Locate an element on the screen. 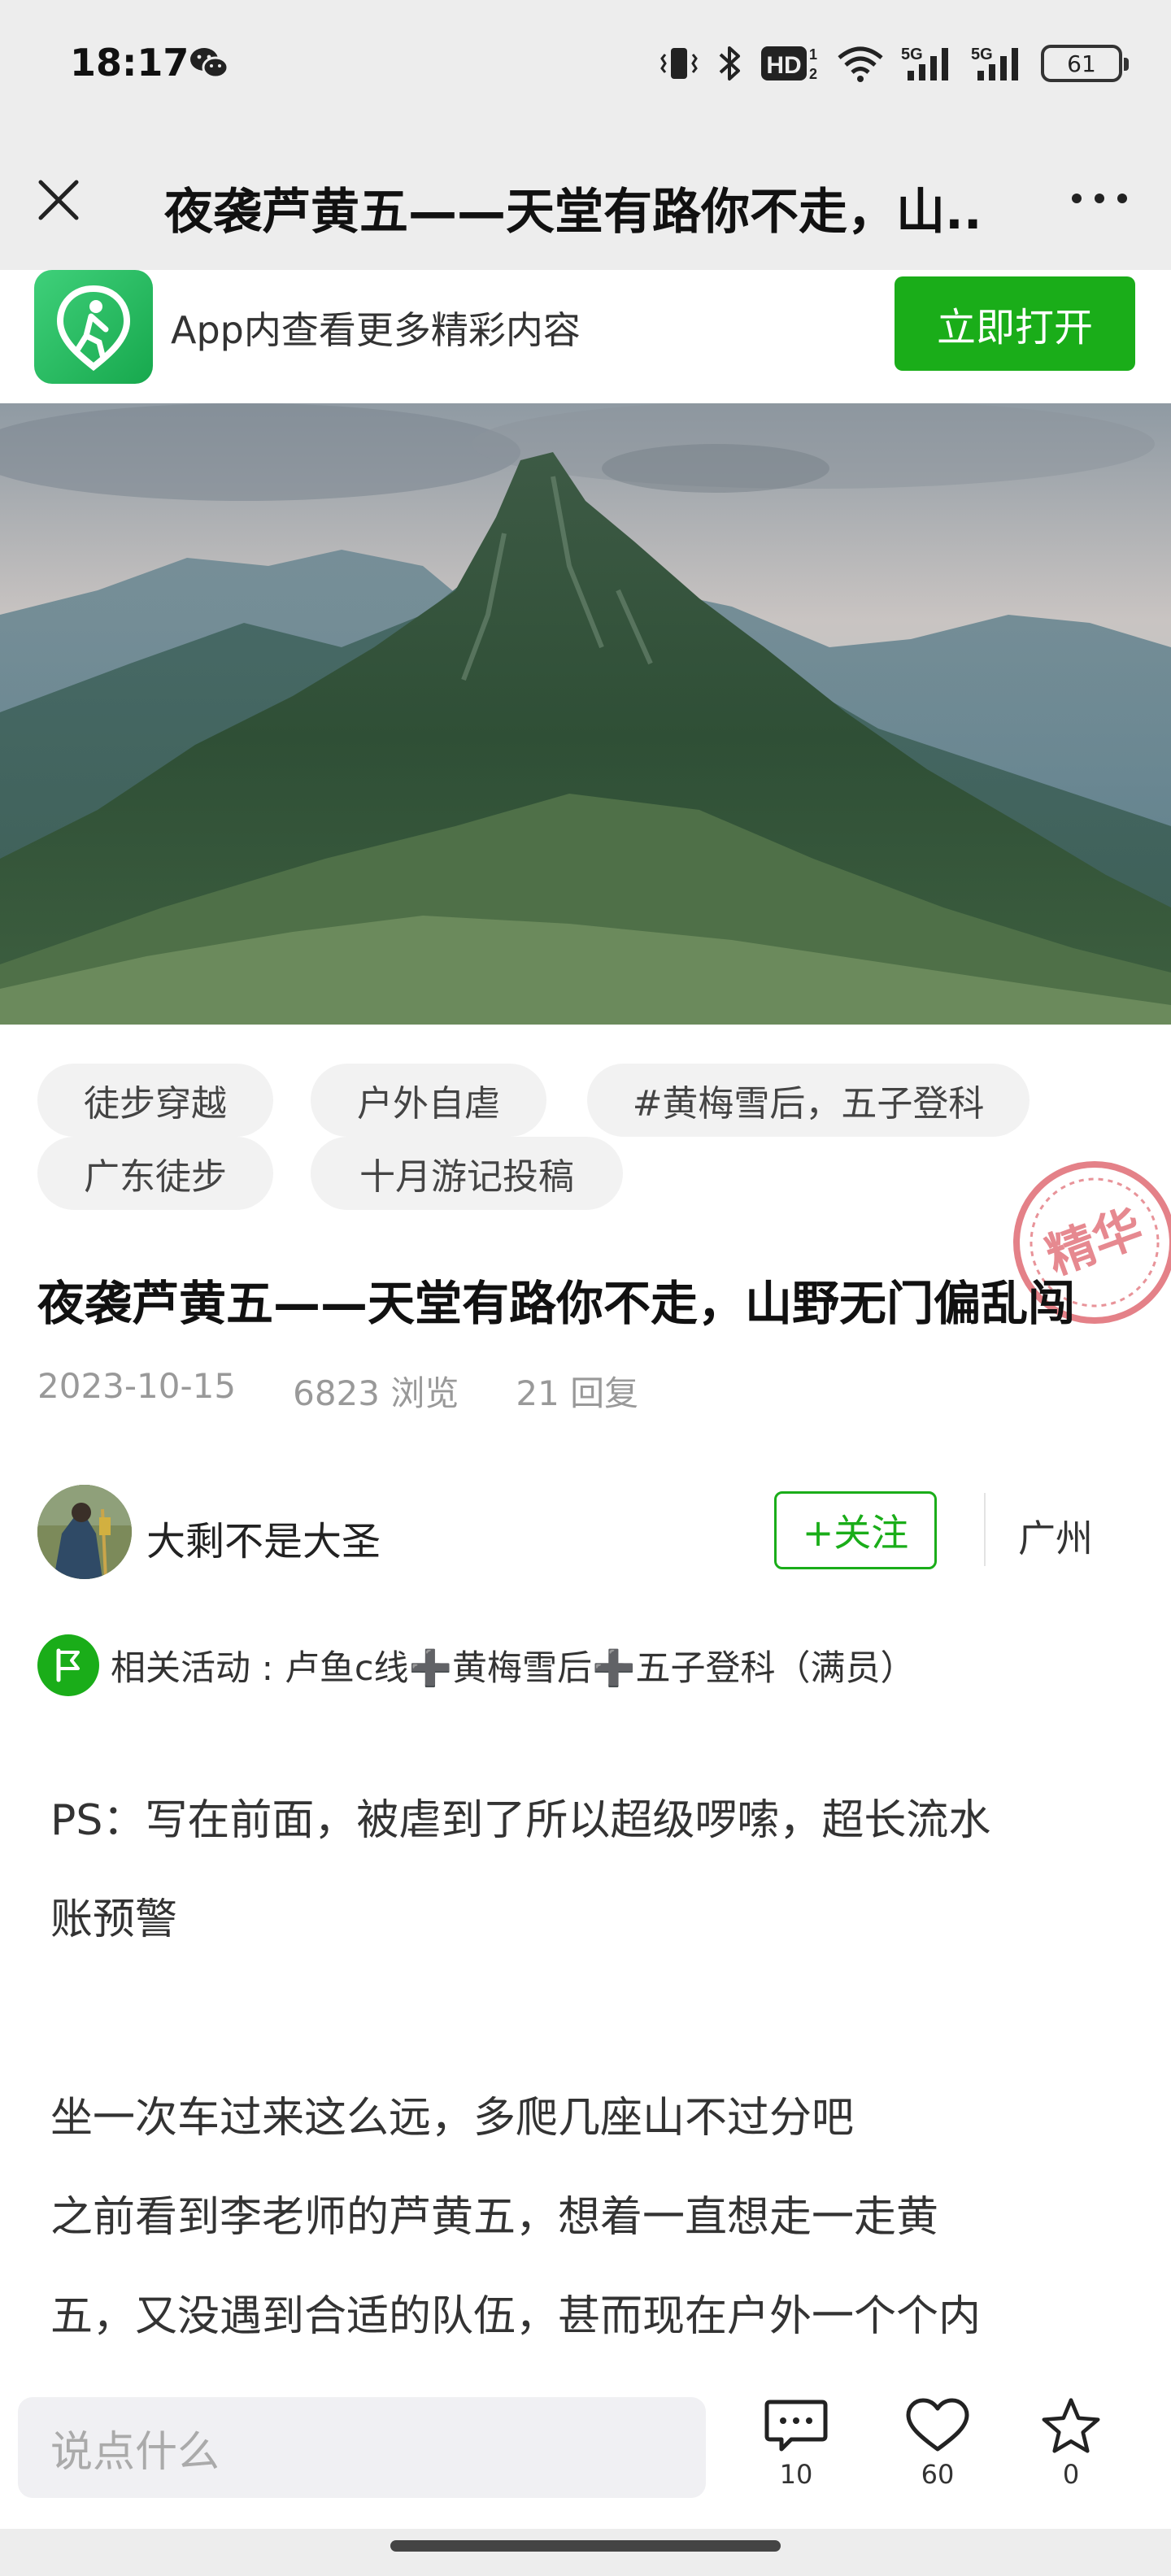  author-name: 大剩不是大圣 is located at coordinates (263, 1538).